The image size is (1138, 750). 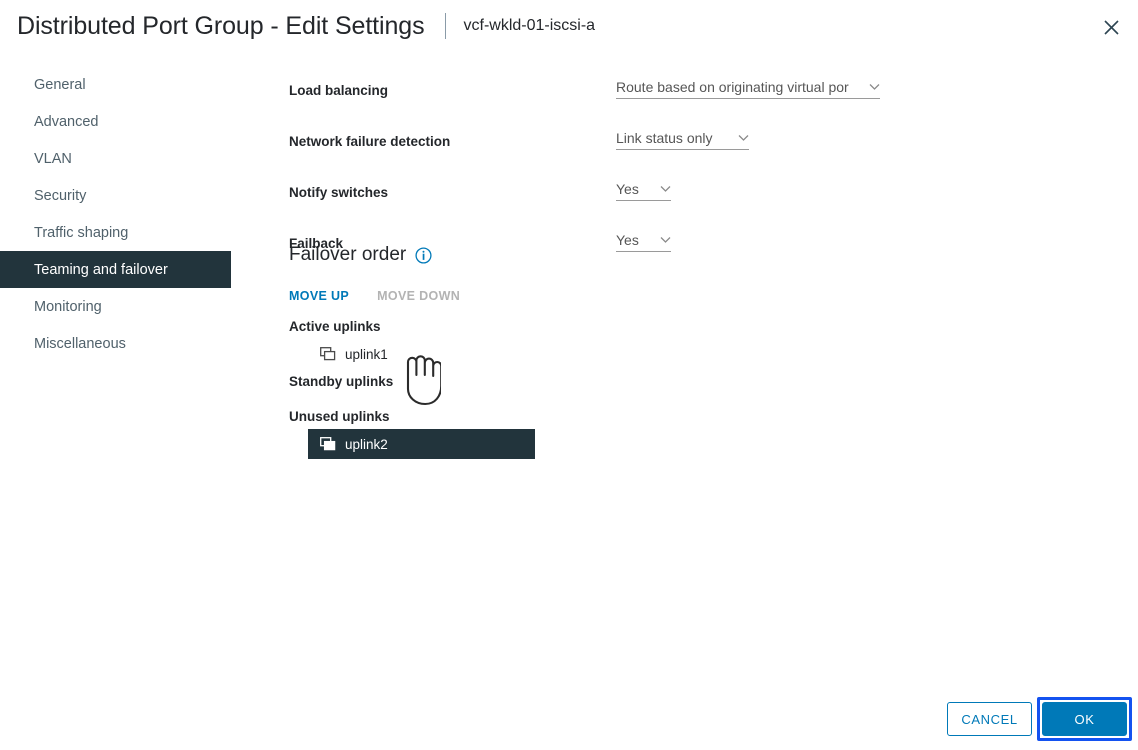 I want to click on move-down-button: MOVE DOWN, so click(x=419, y=296).